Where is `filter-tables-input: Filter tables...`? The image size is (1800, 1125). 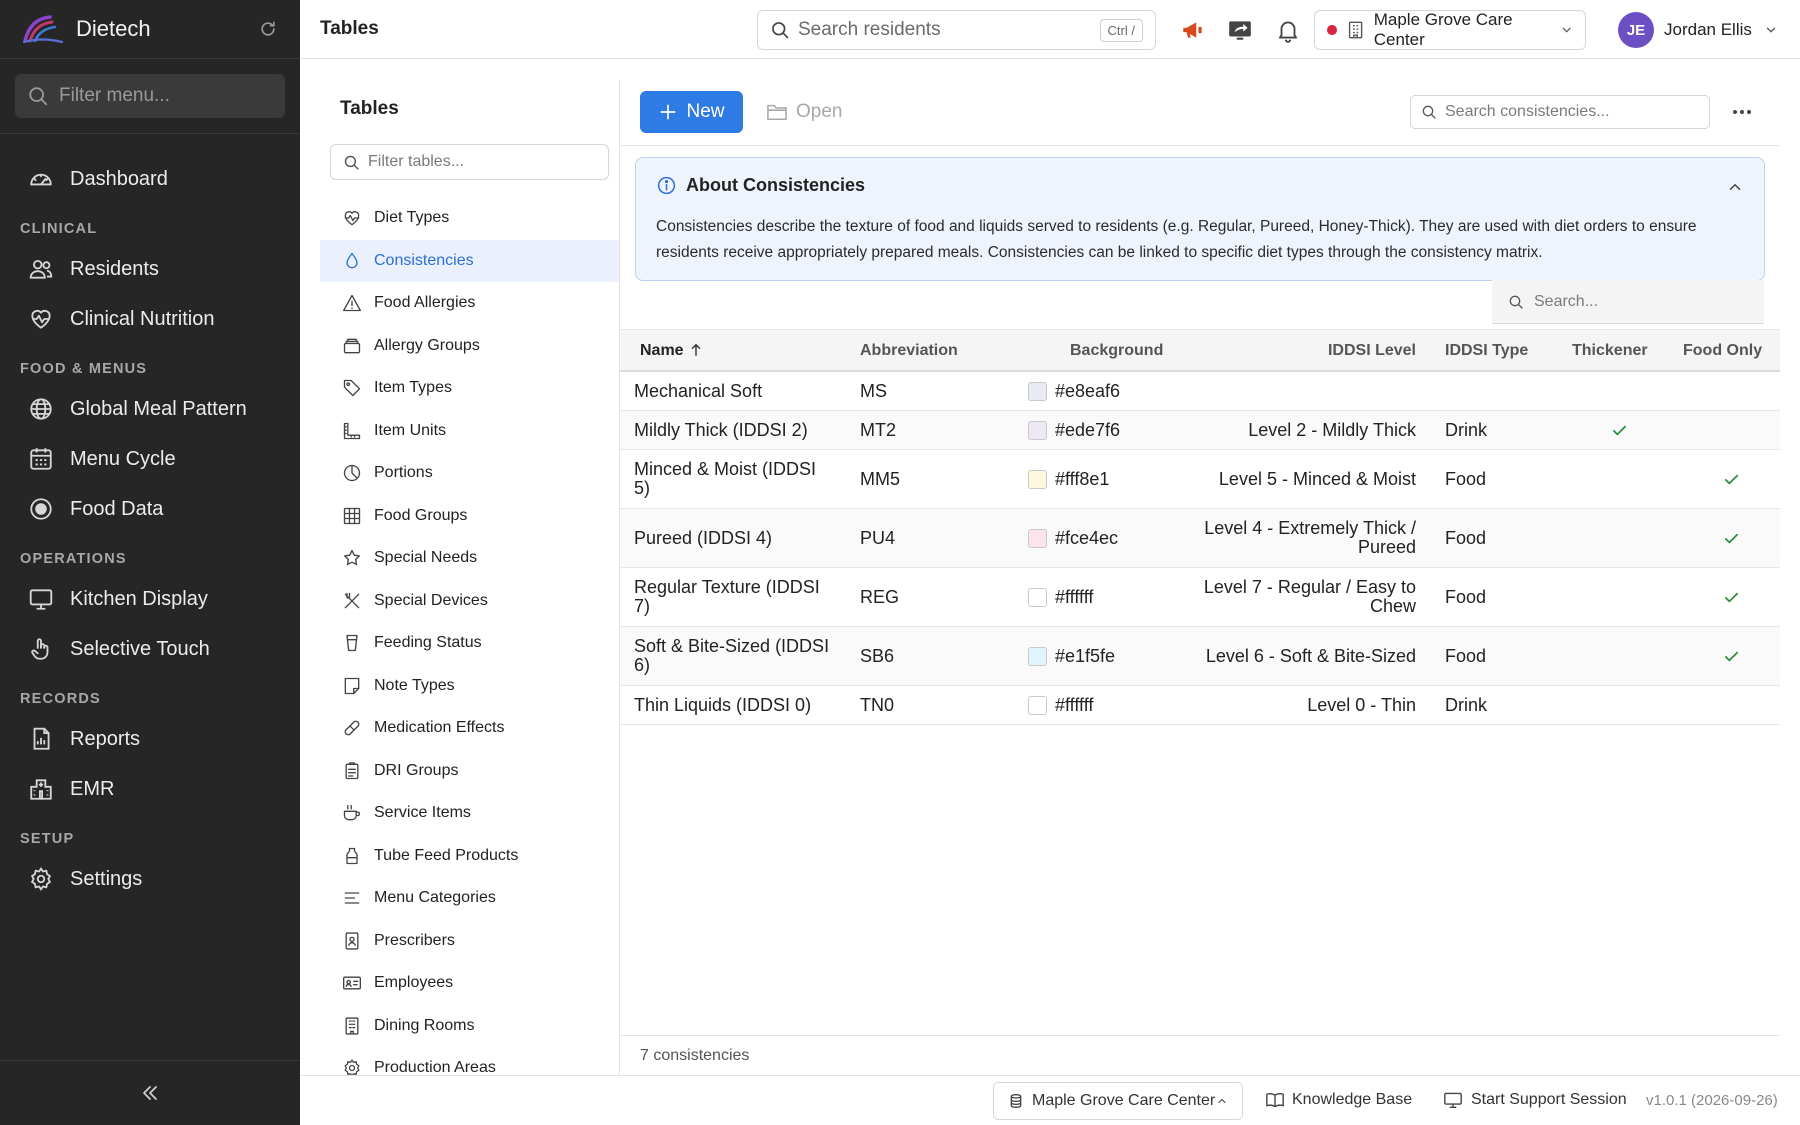 filter-tables-input: Filter tables... is located at coordinates (469, 162).